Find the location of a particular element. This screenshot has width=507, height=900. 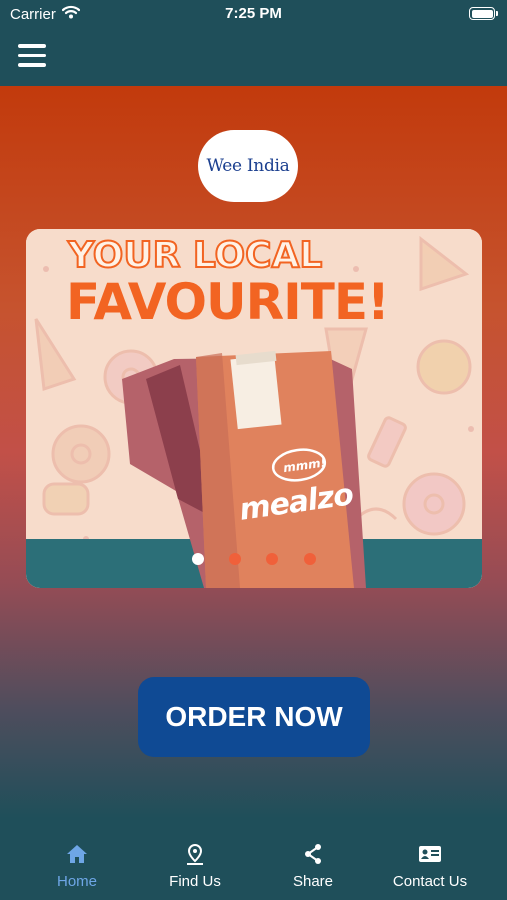

home-icon is located at coordinates (77, 854).